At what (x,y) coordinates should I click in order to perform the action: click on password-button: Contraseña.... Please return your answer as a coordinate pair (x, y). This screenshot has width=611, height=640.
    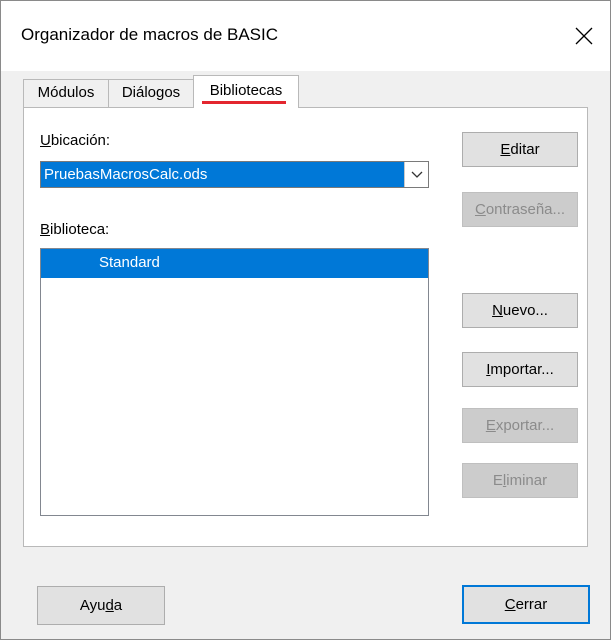
    Looking at the image, I should click on (520, 209).